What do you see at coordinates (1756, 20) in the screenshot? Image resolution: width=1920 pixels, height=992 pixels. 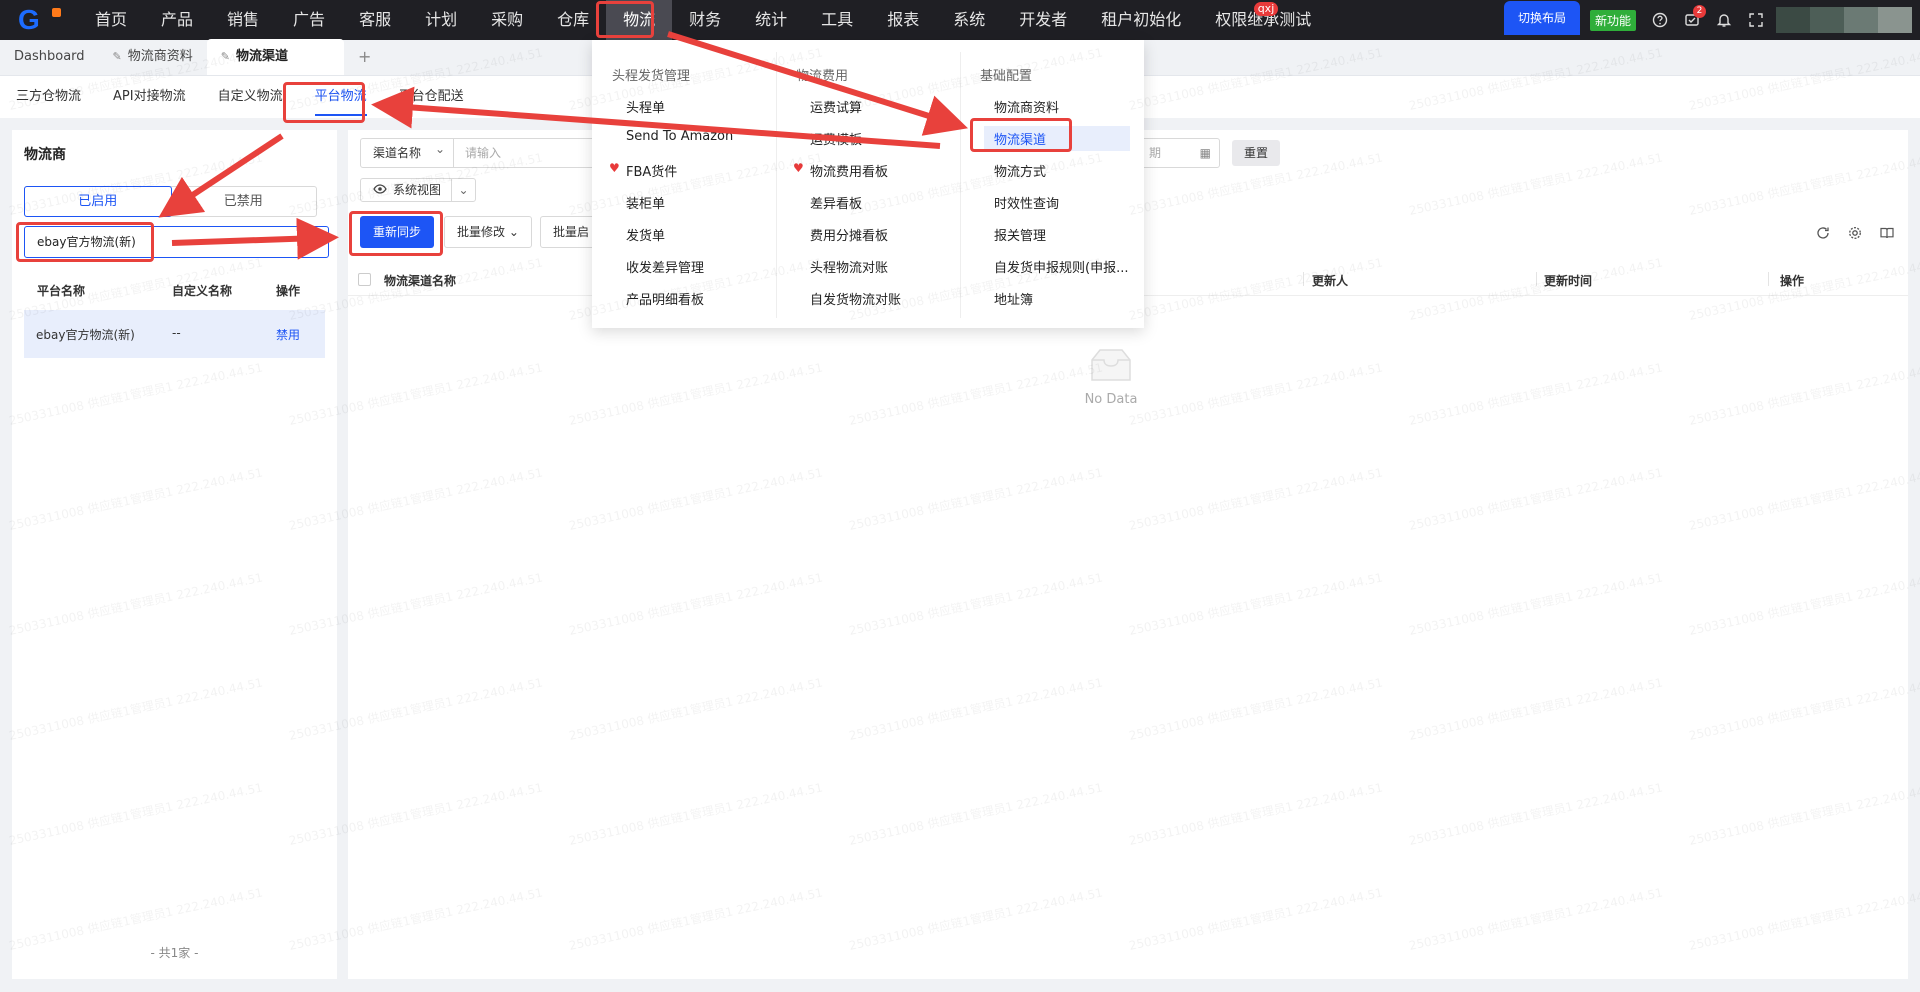 I see `fullscreen-icon` at bounding box center [1756, 20].